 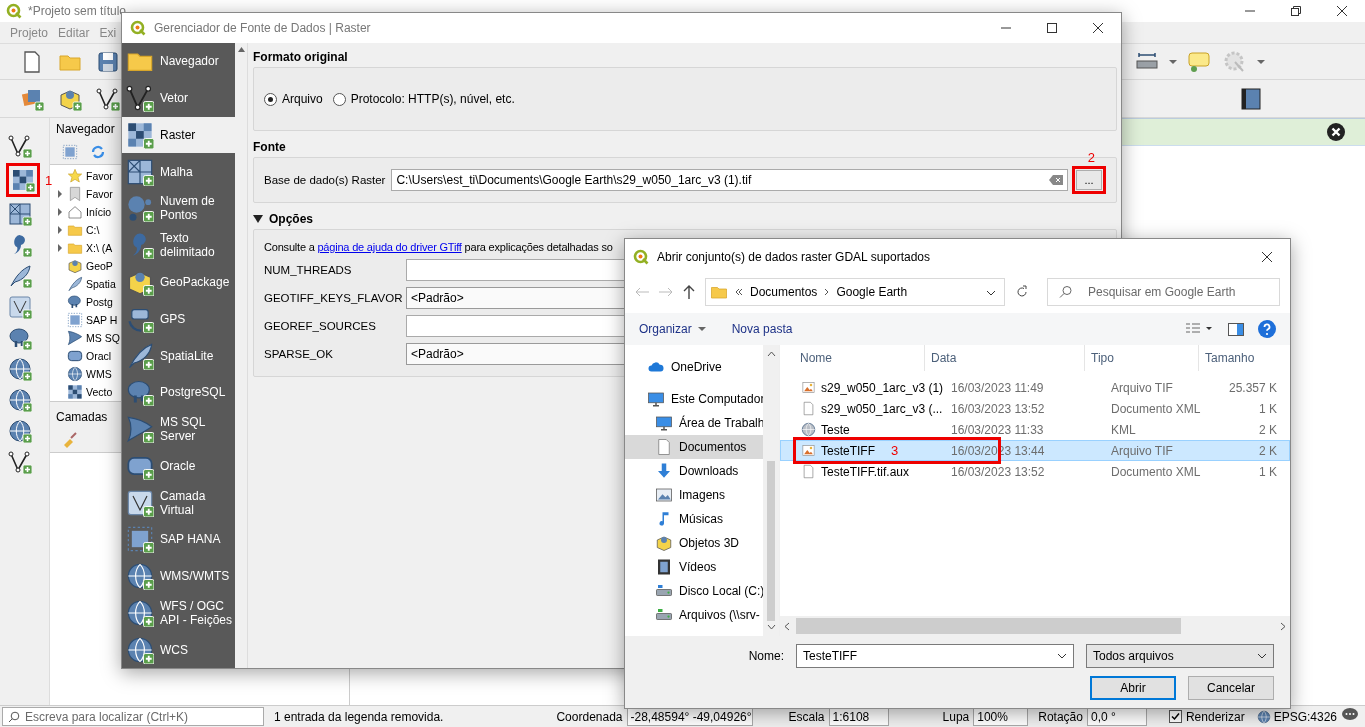 I want to click on option-label: NUM_THREADS, so click(x=308, y=270).